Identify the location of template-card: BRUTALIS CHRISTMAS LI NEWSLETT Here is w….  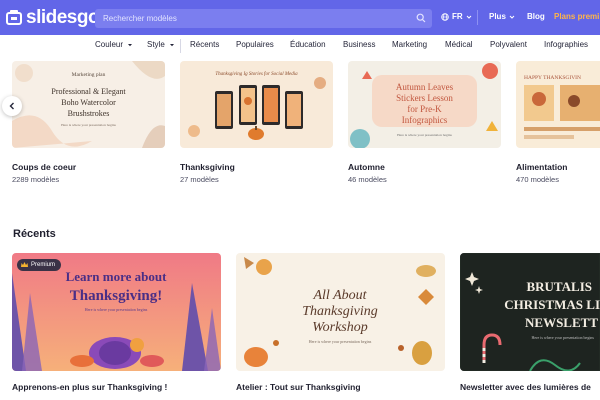
(530, 322).